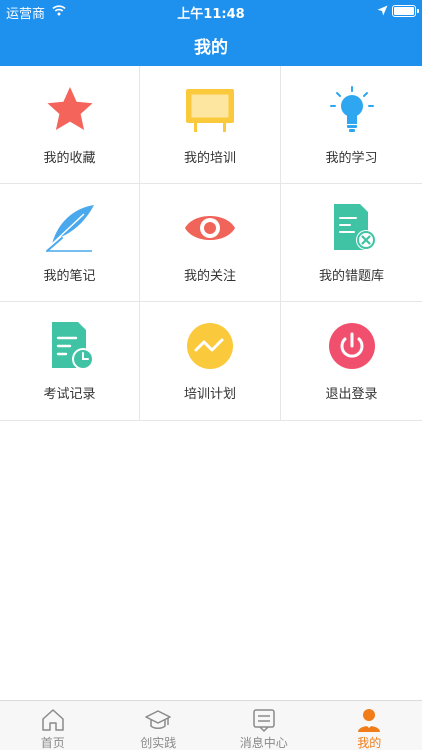 The width and height of the screenshot is (422, 750). What do you see at coordinates (369, 720) in the screenshot?
I see `person-icon` at bounding box center [369, 720].